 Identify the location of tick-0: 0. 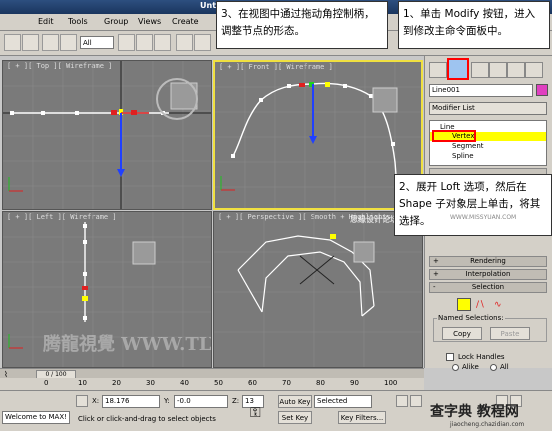
(46, 383).